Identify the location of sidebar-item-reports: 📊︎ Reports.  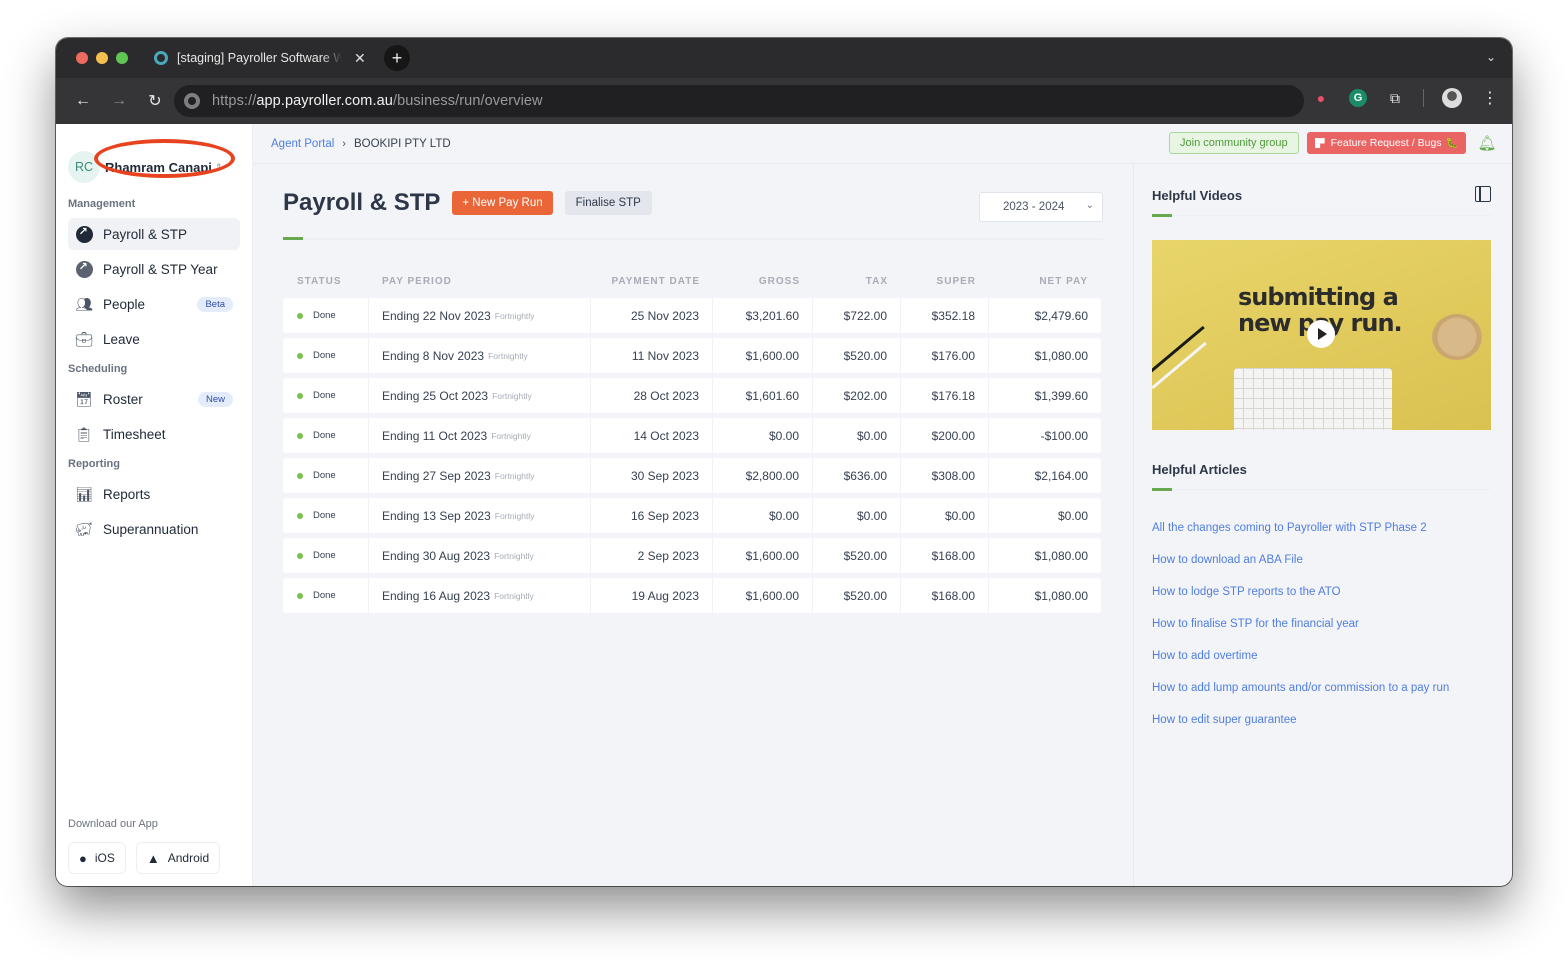
(154, 494).